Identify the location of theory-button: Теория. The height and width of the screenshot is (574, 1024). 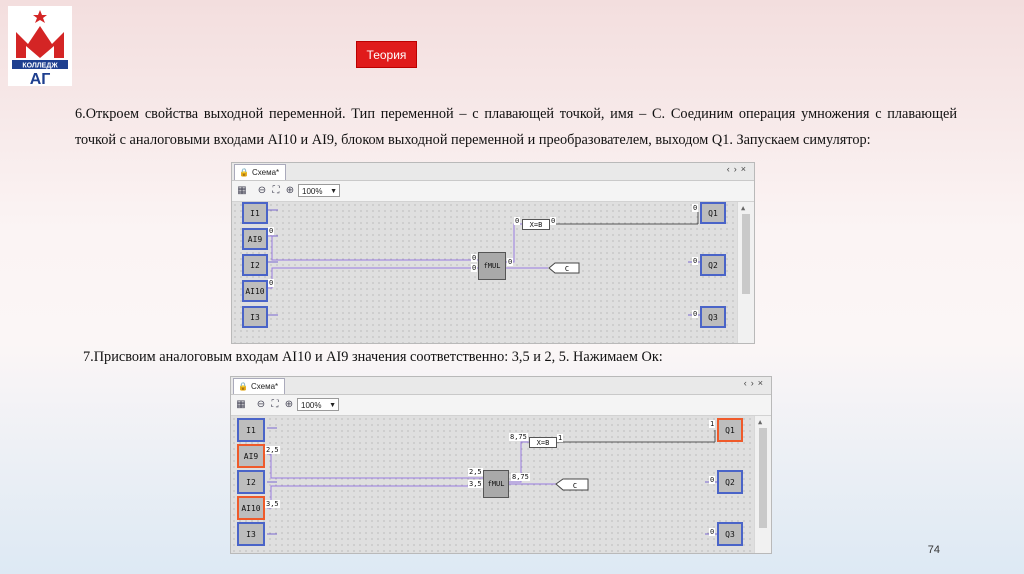
(386, 54).